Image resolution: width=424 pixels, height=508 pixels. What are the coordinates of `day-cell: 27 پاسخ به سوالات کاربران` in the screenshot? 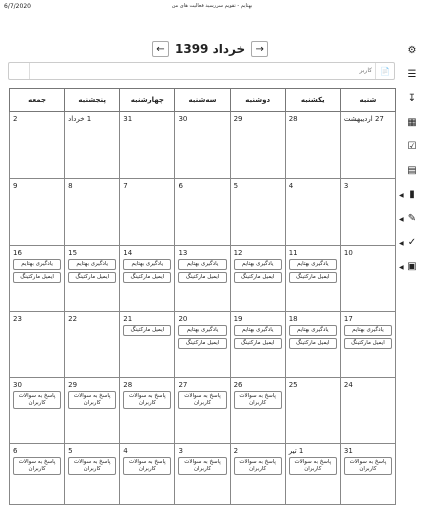 It's located at (202, 410).